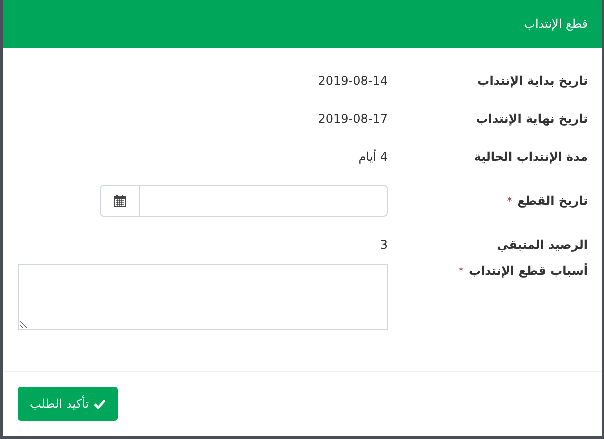 The height and width of the screenshot is (439, 604). I want to click on field-label: مدة الإنتداب الحالية, so click(531, 157).